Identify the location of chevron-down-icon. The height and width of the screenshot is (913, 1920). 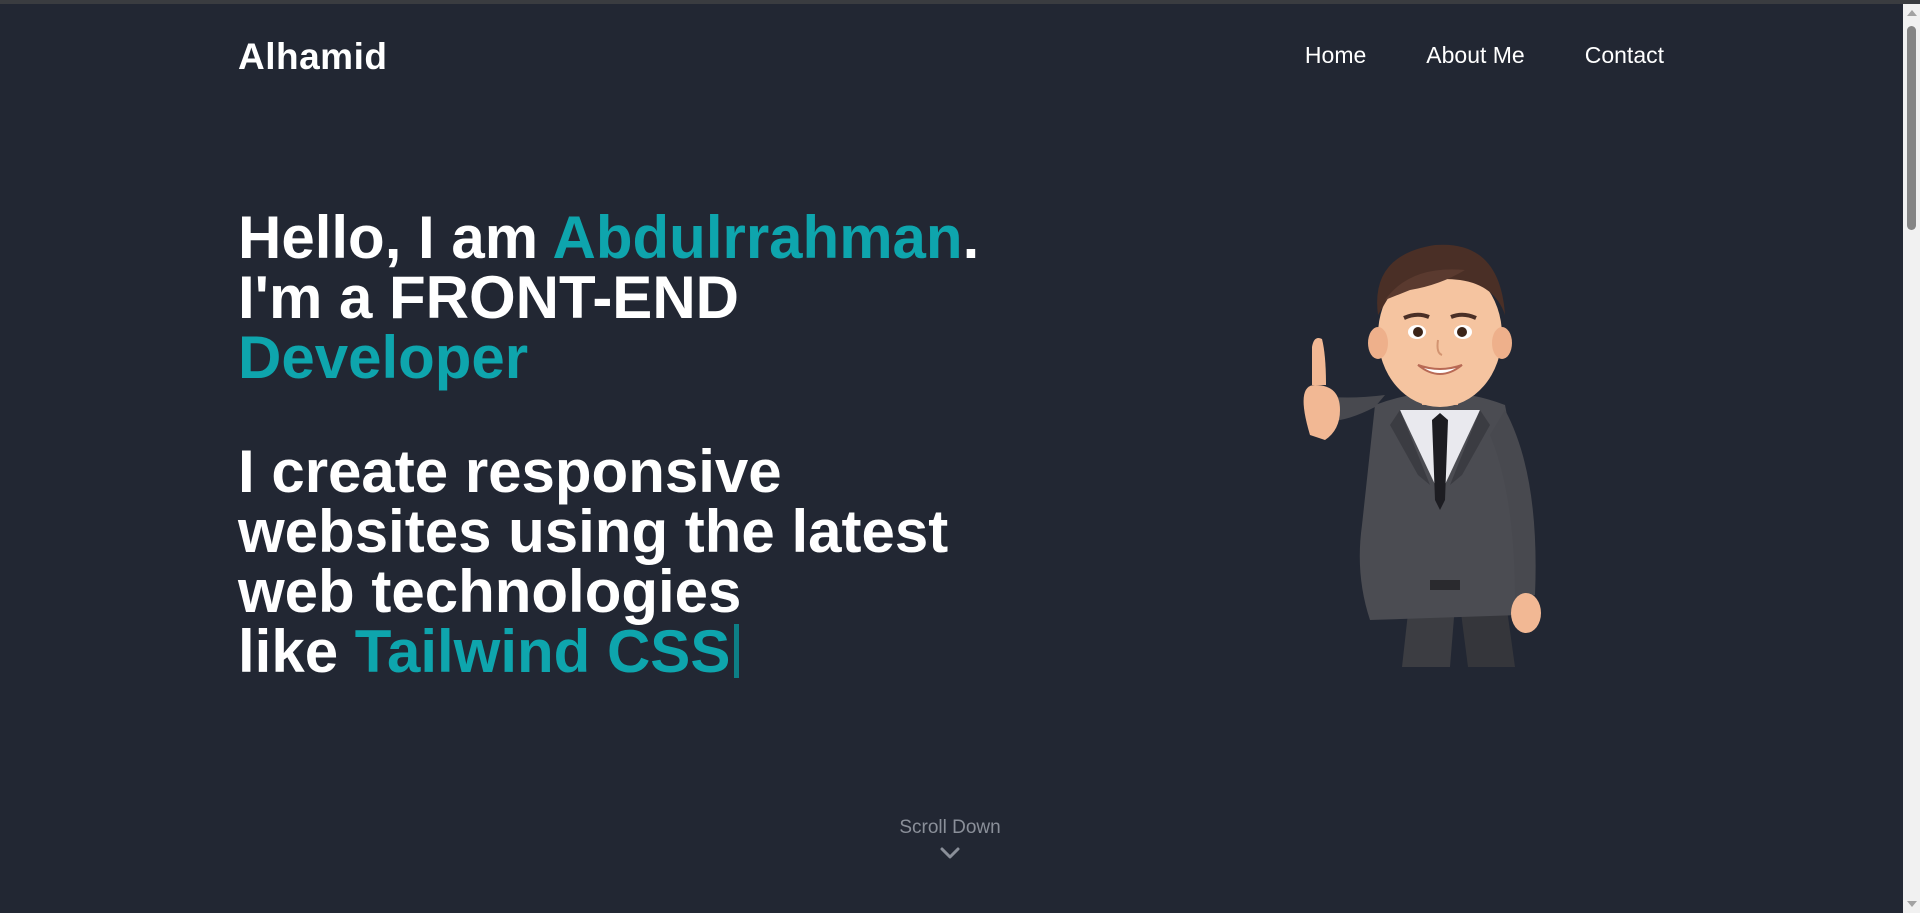
(950, 853).